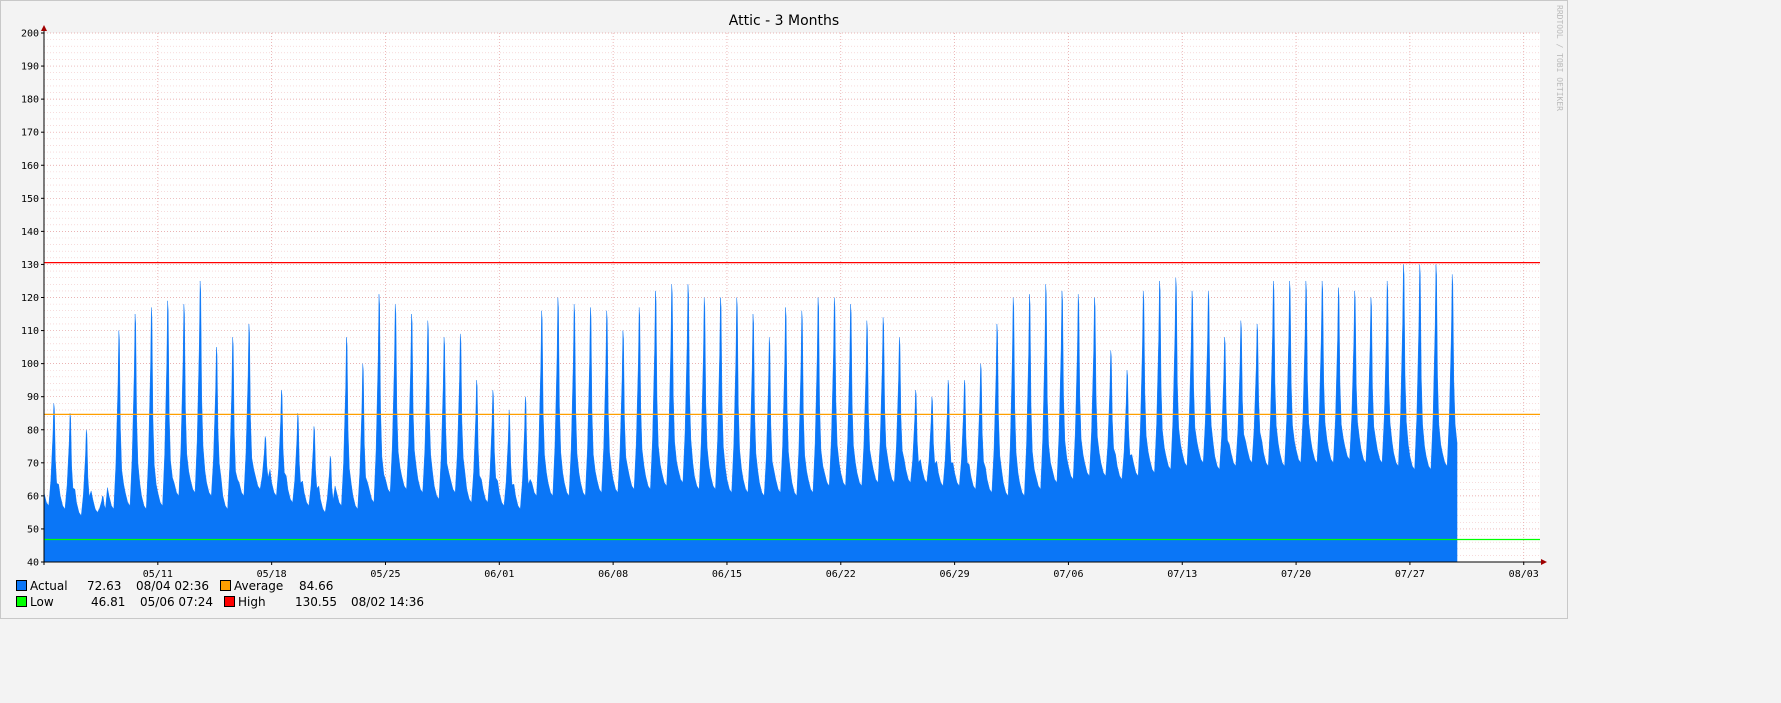 The image size is (1781, 703). Describe the element at coordinates (30, 166) in the screenshot. I see `y-tick-label: 160` at that location.